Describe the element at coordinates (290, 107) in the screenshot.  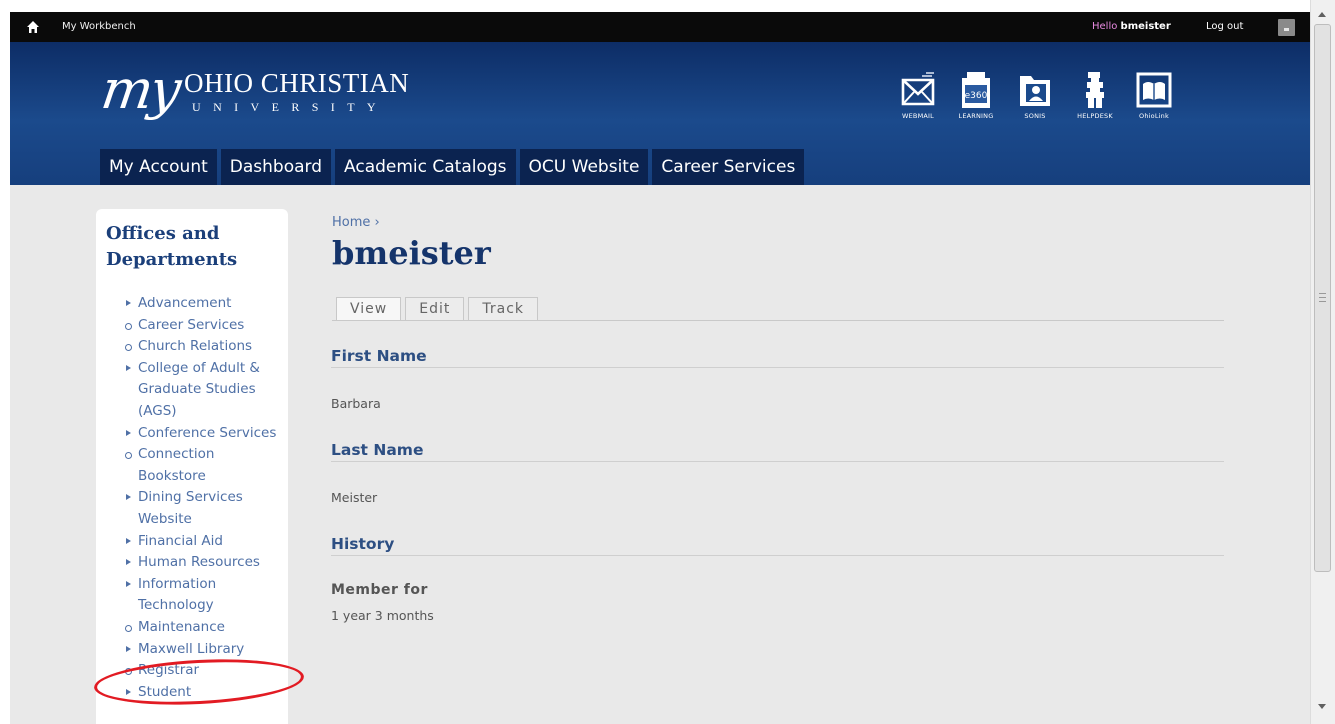
I see `logo-subtitle: UNIVERSITY` at that location.